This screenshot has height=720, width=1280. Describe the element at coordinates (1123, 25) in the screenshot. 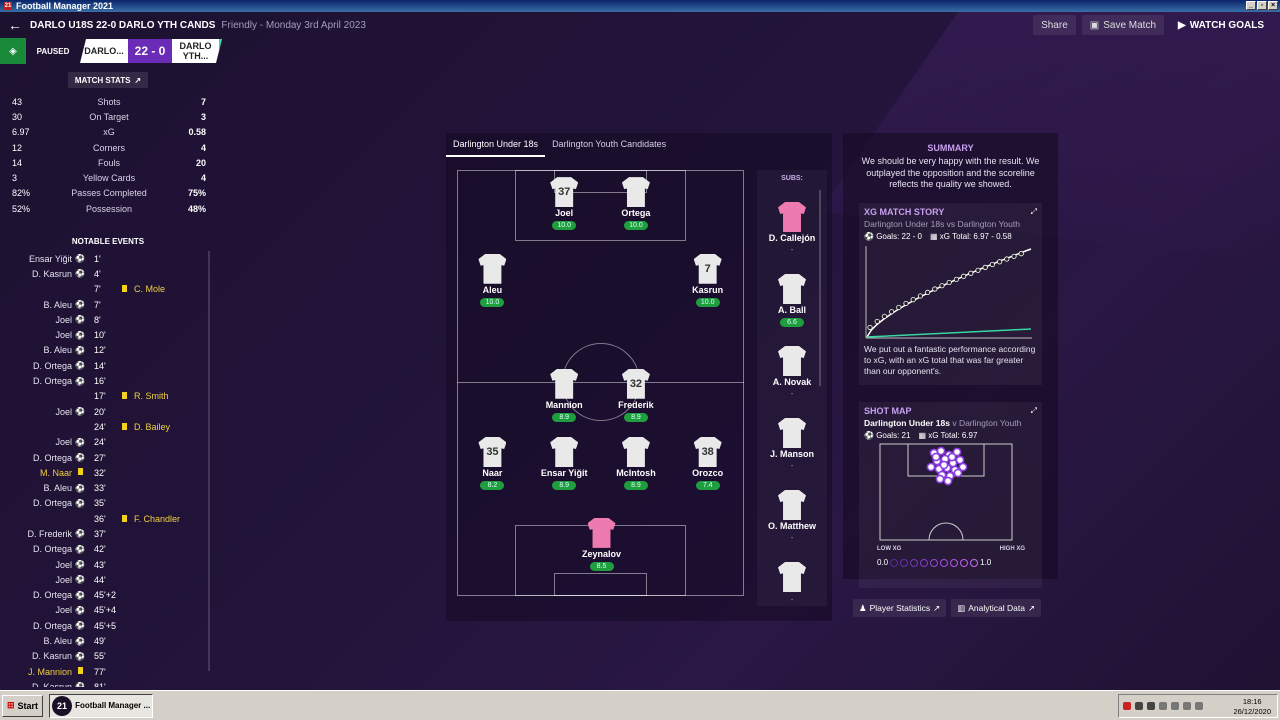

I see `save-match-button: ▣ Save Match` at that location.